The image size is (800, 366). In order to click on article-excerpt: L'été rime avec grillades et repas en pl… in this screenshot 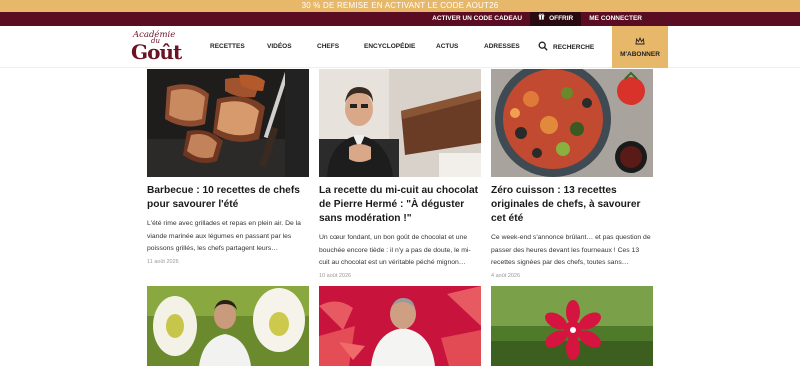, I will do `click(224, 236)`.